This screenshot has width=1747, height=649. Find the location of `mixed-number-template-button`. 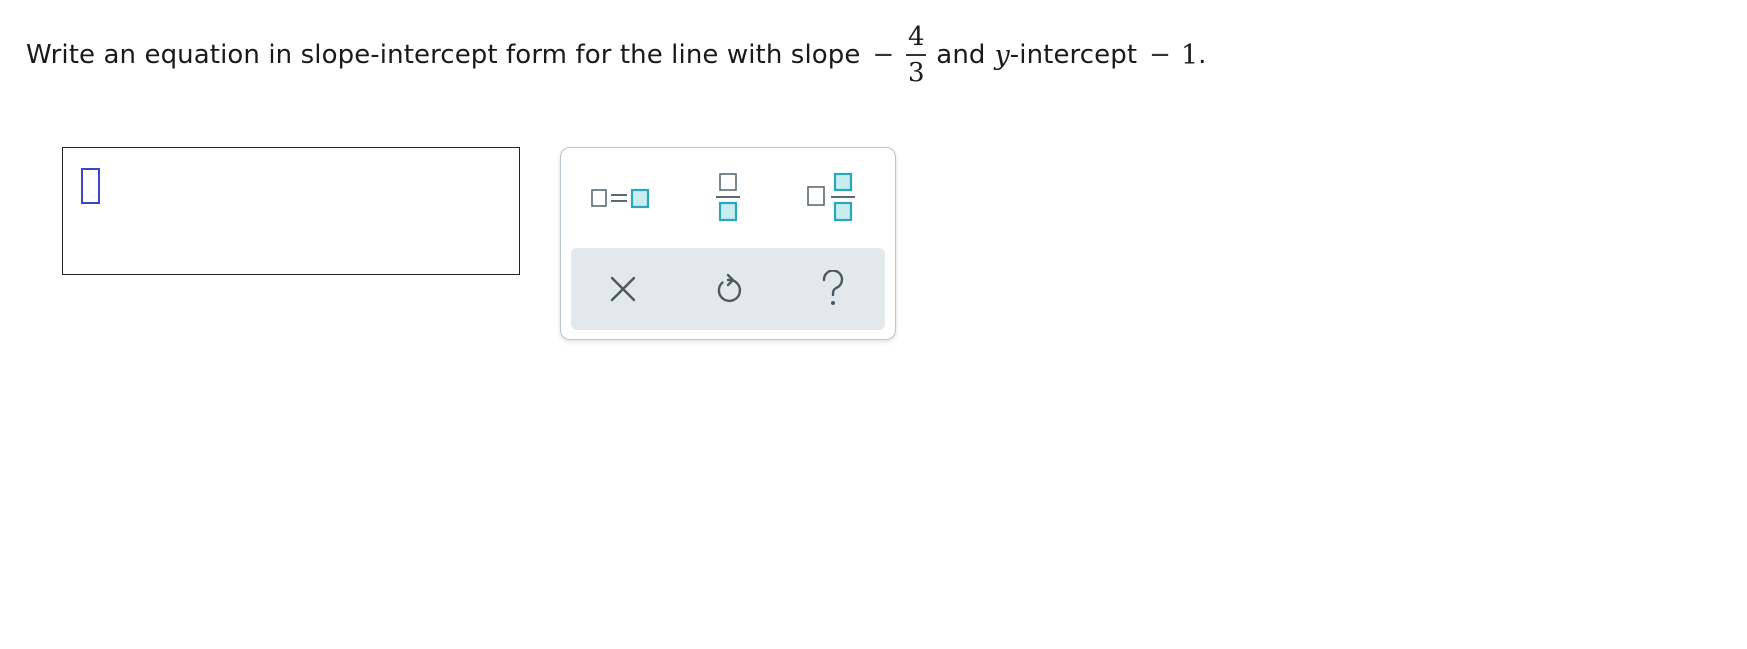

mixed-number-template-button is located at coordinates (833, 197).